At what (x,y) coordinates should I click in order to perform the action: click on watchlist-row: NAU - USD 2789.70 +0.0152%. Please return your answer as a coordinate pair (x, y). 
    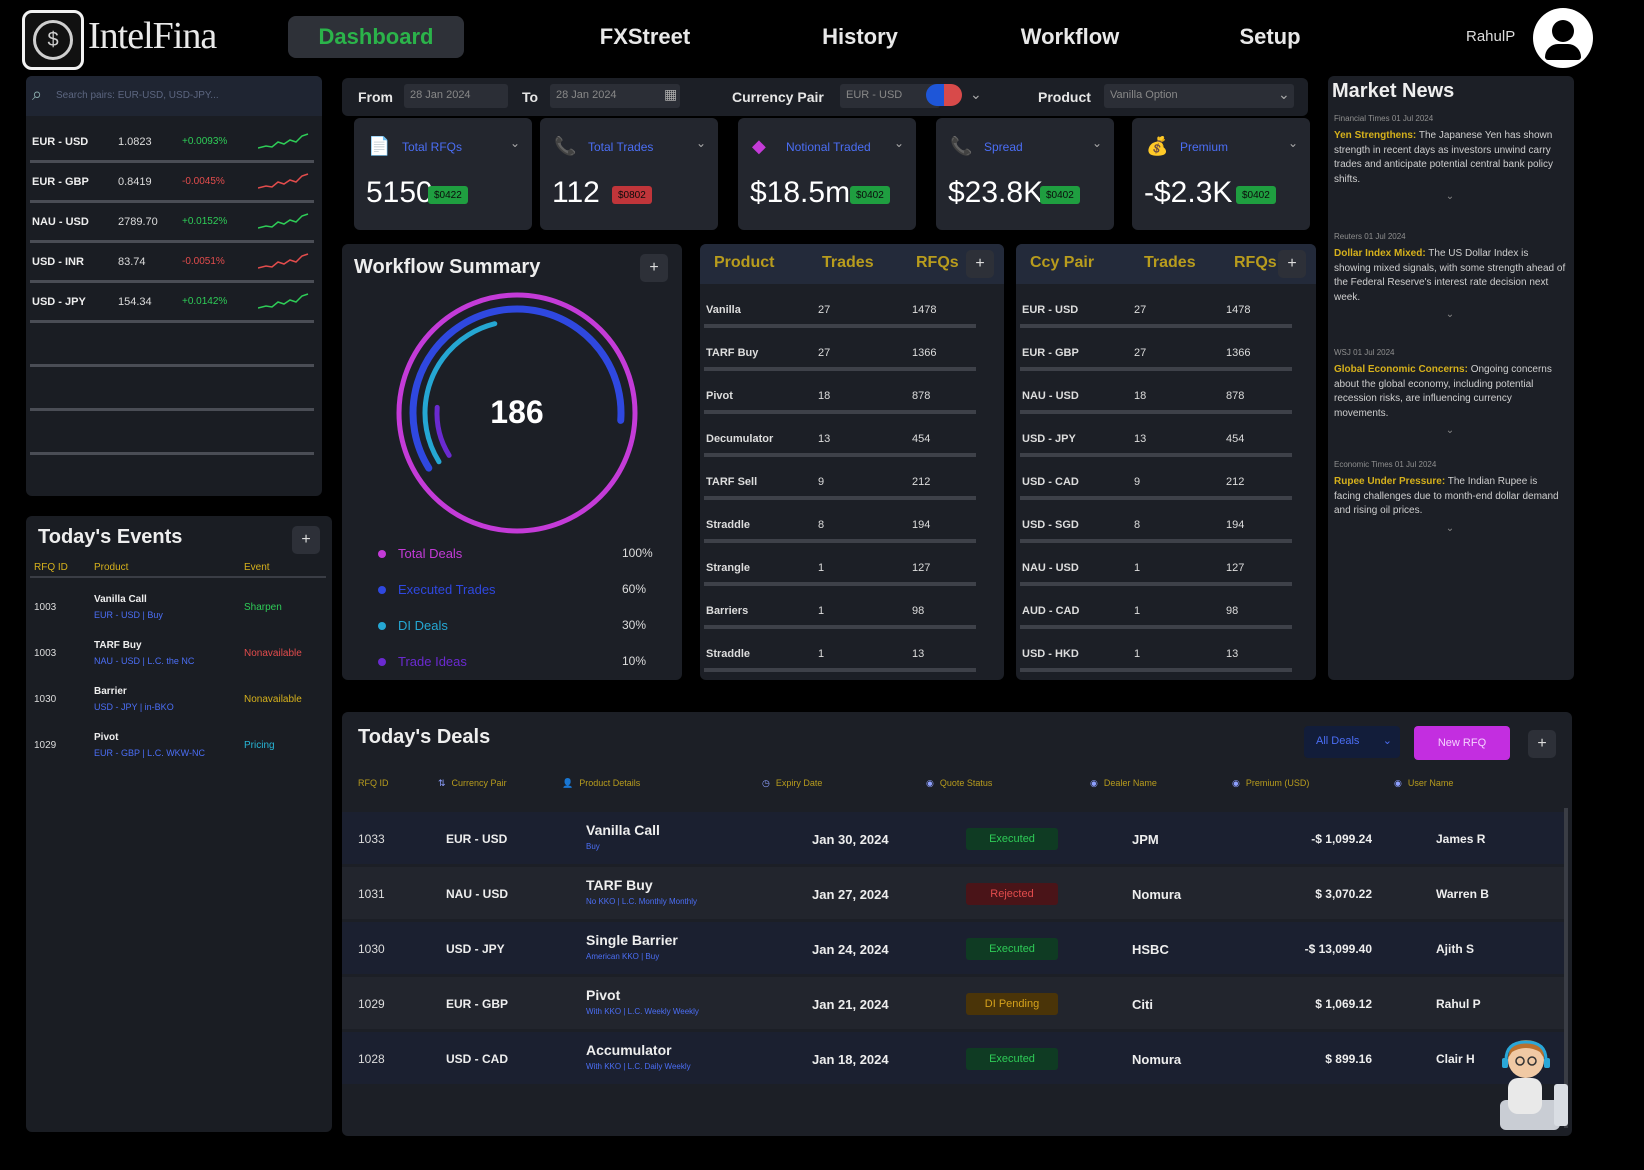
    Looking at the image, I should click on (174, 225).